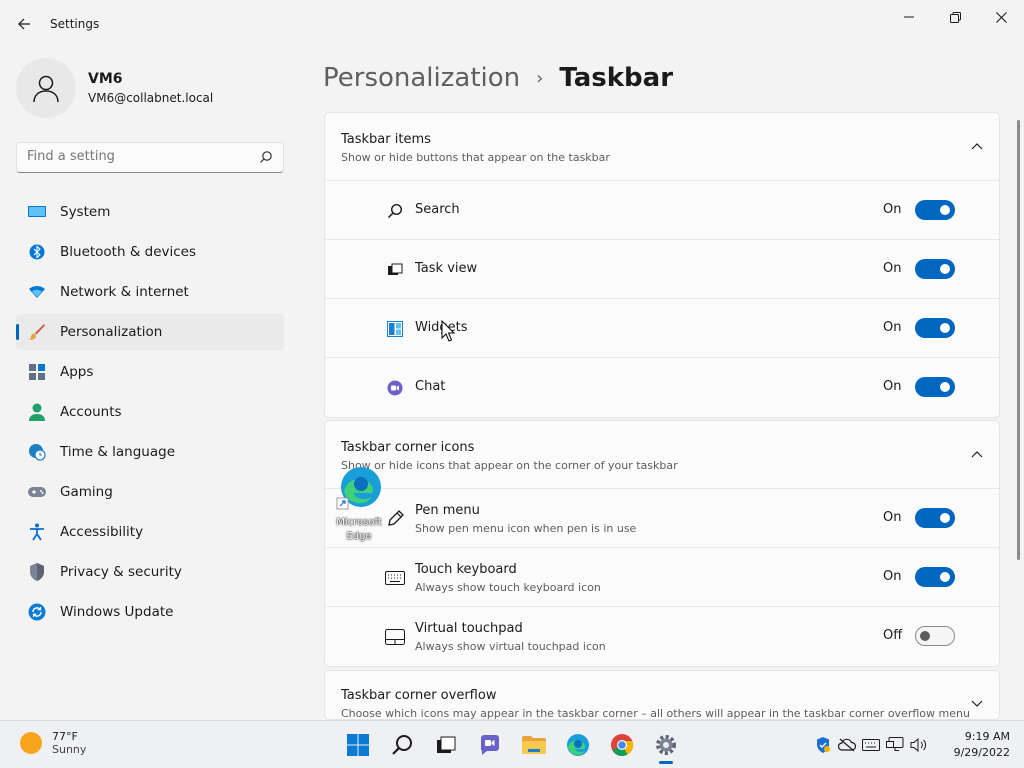 This screenshot has height=768, width=1024. I want to click on widgets-toggle, so click(935, 328).